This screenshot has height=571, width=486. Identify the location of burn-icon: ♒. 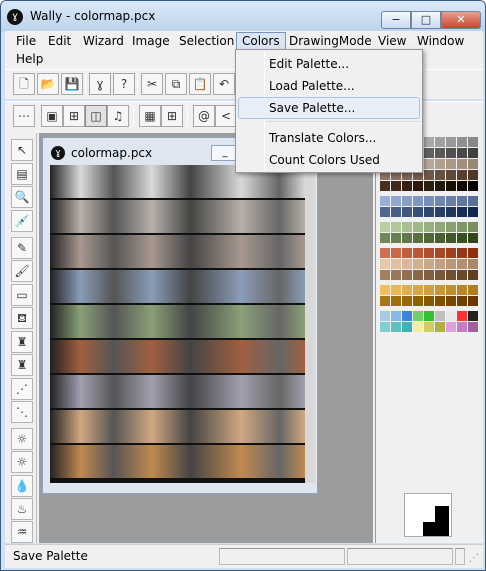
(22, 532).